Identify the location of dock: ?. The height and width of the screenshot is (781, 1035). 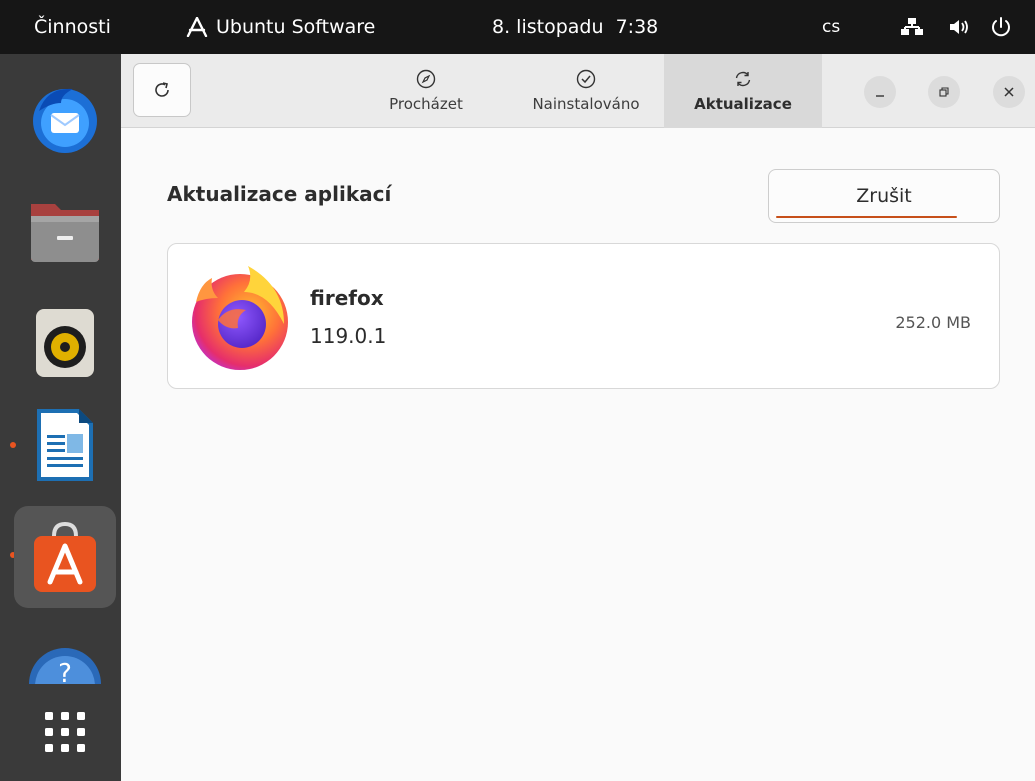
(60, 417).